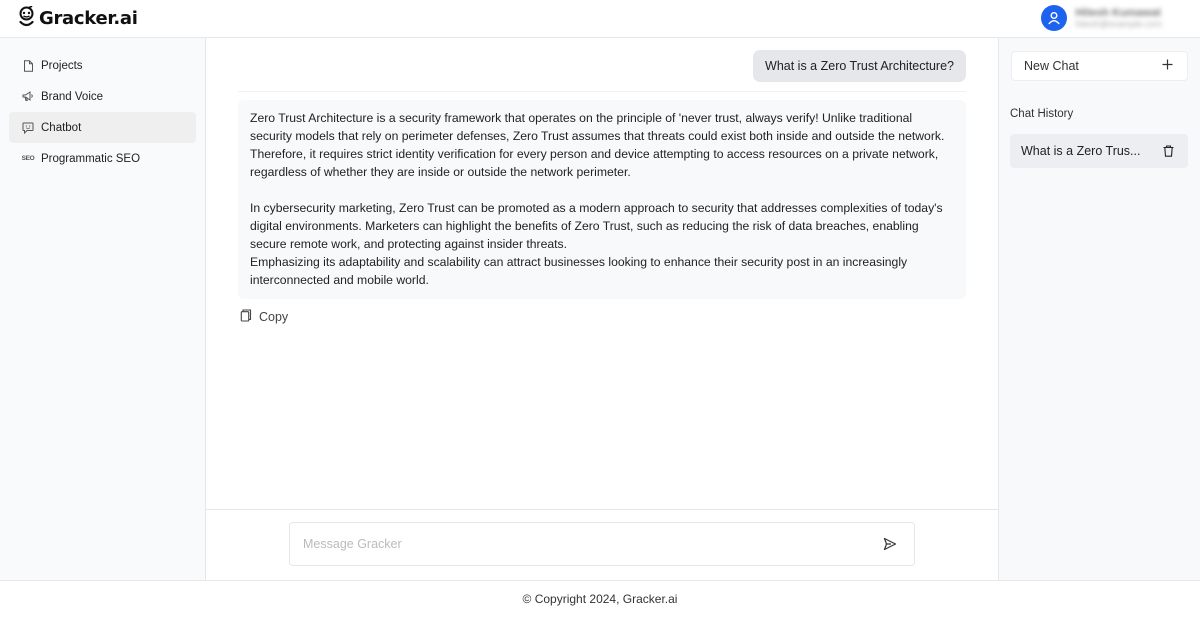 The width and height of the screenshot is (1200, 617). Describe the element at coordinates (72, 96) in the screenshot. I see `sidebar-item-label: Brand Voice` at that location.